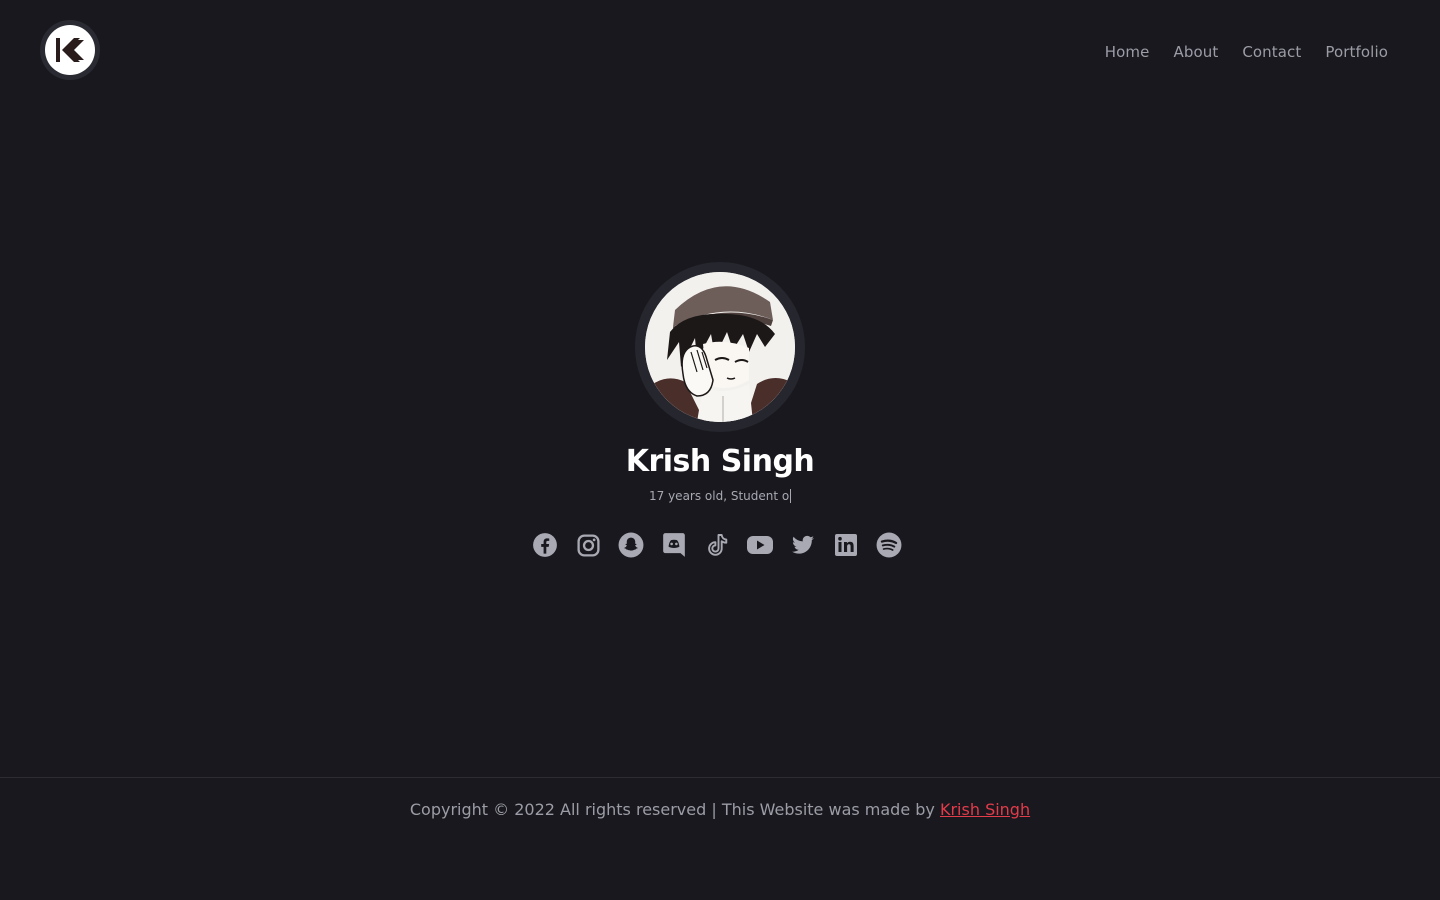 The height and width of the screenshot is (900, 1440). I want to click on avatar, so click(720, 347).